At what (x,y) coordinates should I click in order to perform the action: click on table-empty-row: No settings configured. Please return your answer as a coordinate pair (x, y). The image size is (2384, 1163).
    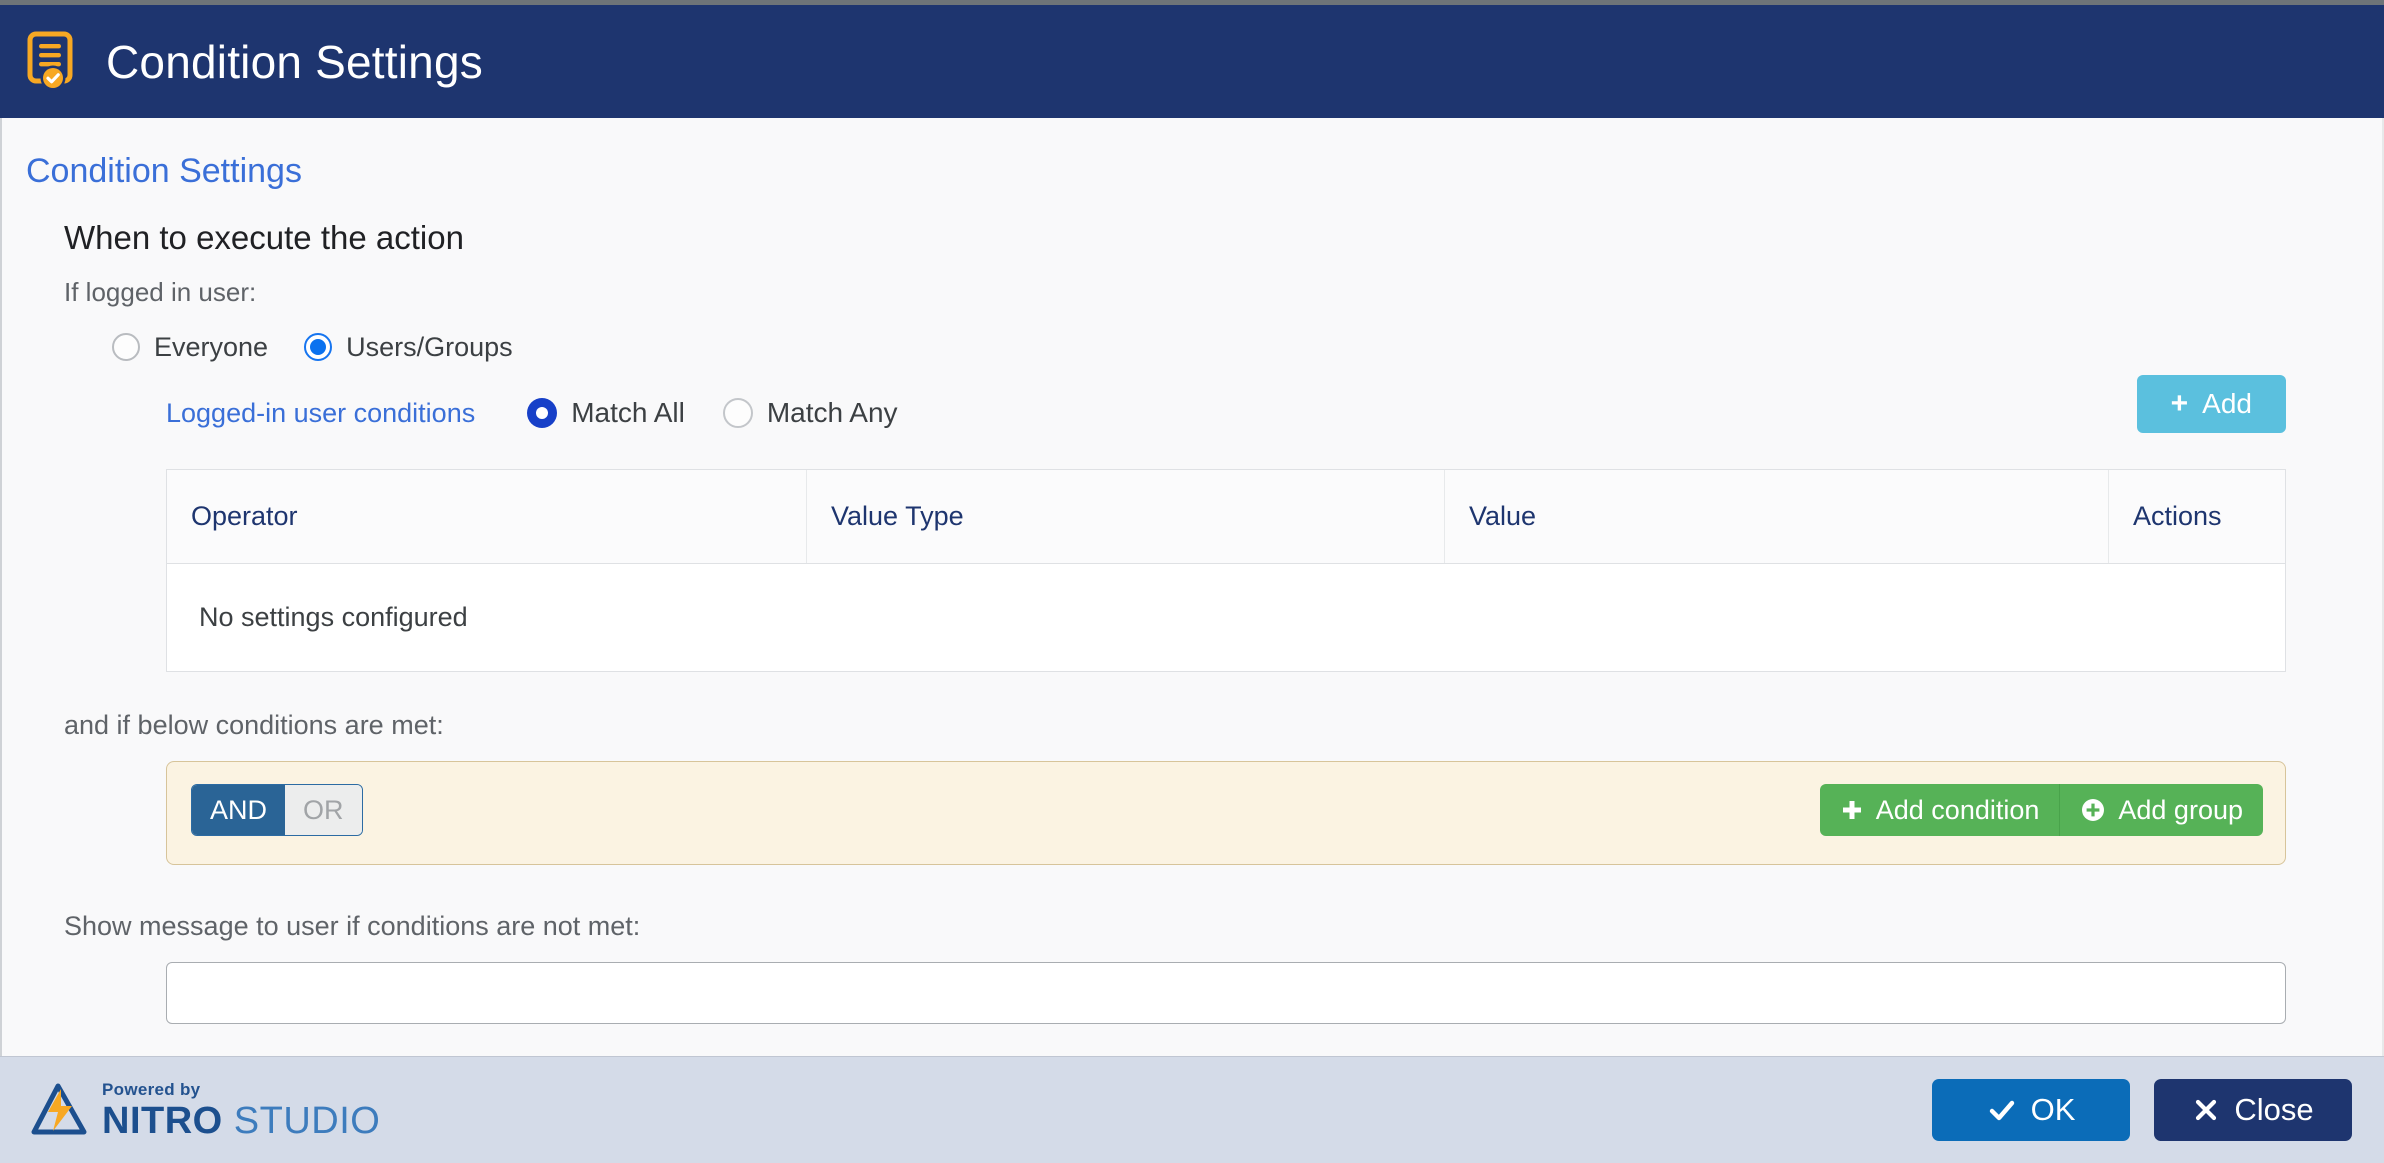
    Looking at the image, I should click on (1226, 617).